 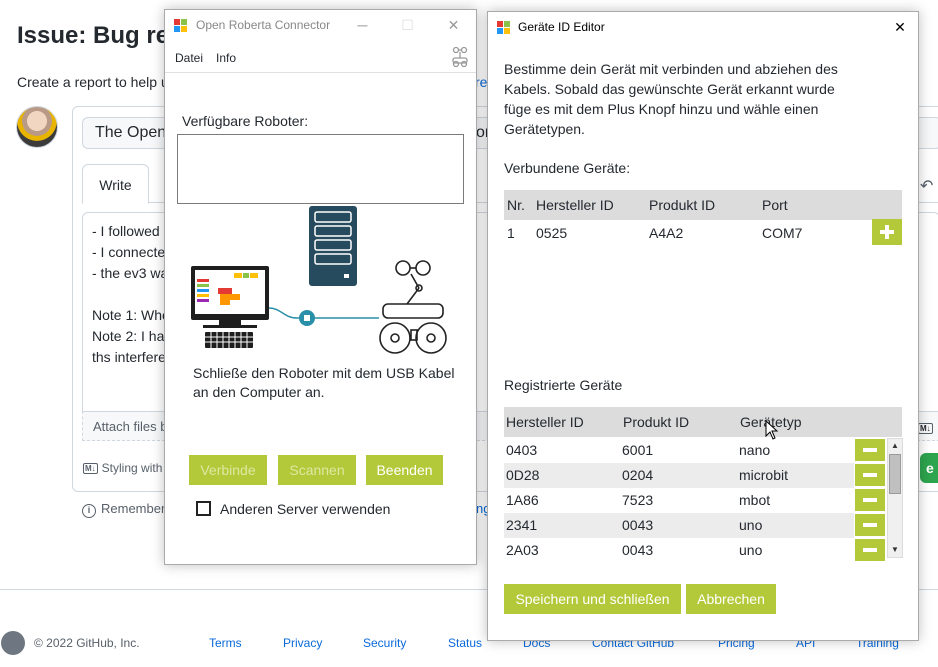 What do you see at coordinates (666, 233) in the screenshot?
I see `cell-product: A4A2` at bounding box center [666, 233].